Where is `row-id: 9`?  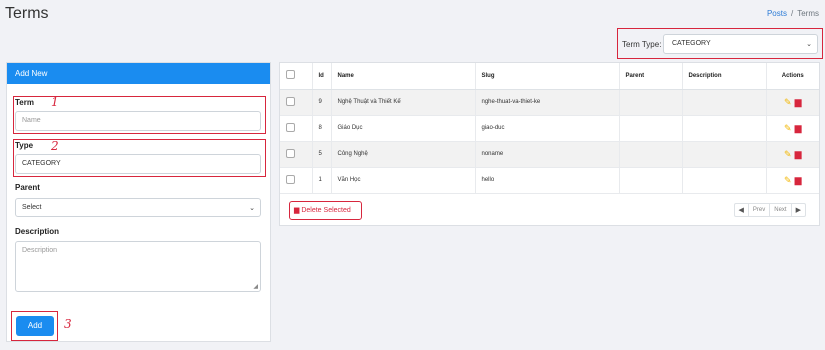 row-id: 9 is located at coordinates (322, 102).